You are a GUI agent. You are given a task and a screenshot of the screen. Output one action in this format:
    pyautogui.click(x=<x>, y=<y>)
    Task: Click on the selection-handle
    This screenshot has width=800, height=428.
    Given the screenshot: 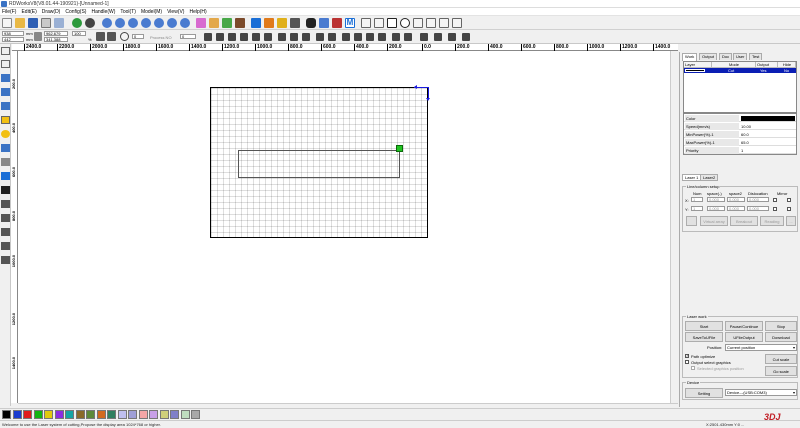 What is the action you would take?
    pyautogui.click(x=399, y=148)
    